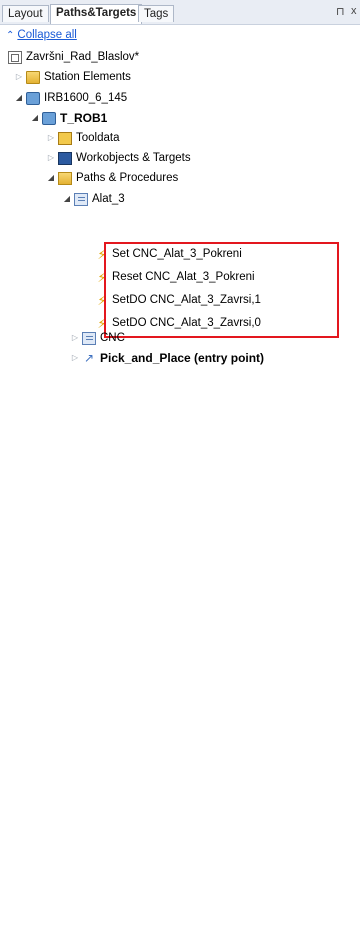 The width and height of the screenshot is (360, 938). What do you see at coordinates (10, 35) in the screenshot?
I see `collapse-chevron-icon: ⌃` at bounding box center [10, 35].